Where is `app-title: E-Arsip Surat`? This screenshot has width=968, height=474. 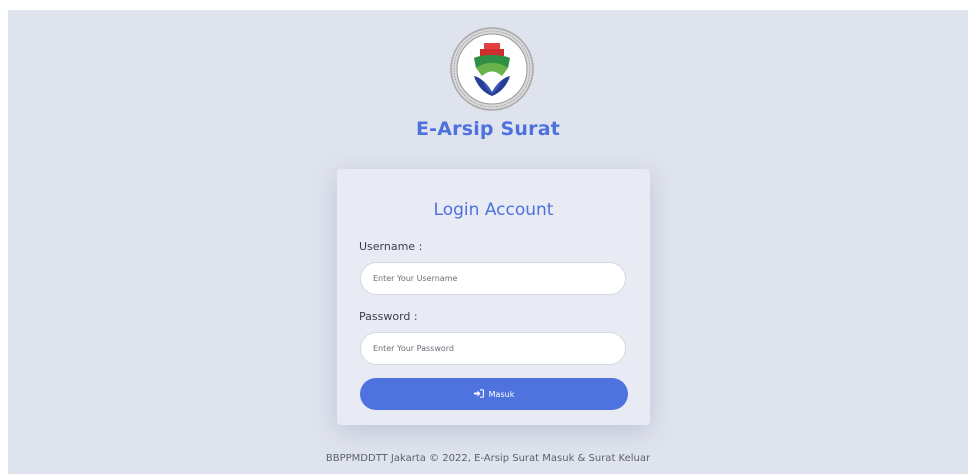 app-title: E-Arsip Surat is located at coordinates (488, 129).